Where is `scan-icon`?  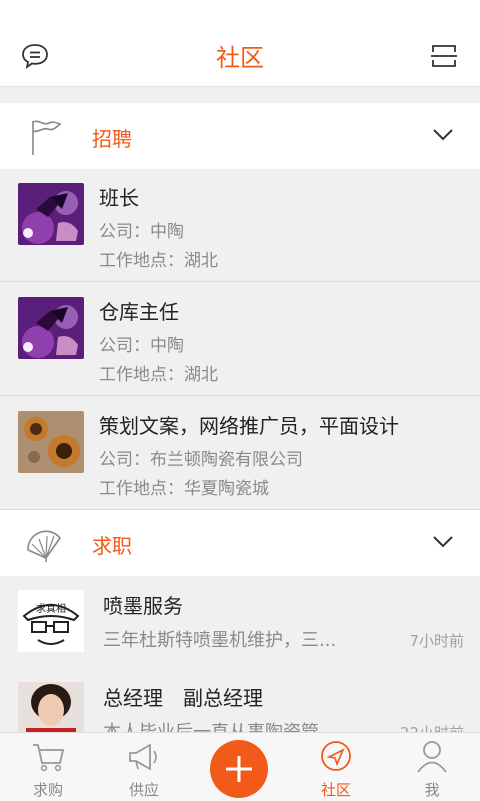
scan-icon is located at coordinates (444, 56).